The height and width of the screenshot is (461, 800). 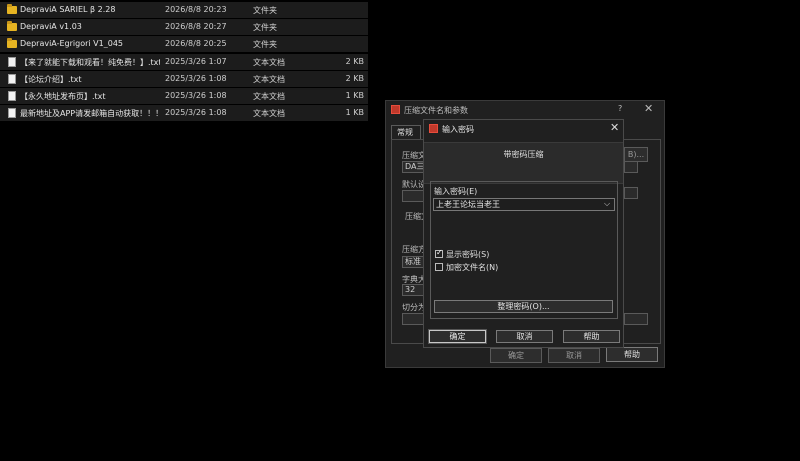 I want to click on file-row: DepraviA v1.03 2026/8/8 20:27 文件夹, so click(x=184, y=27).